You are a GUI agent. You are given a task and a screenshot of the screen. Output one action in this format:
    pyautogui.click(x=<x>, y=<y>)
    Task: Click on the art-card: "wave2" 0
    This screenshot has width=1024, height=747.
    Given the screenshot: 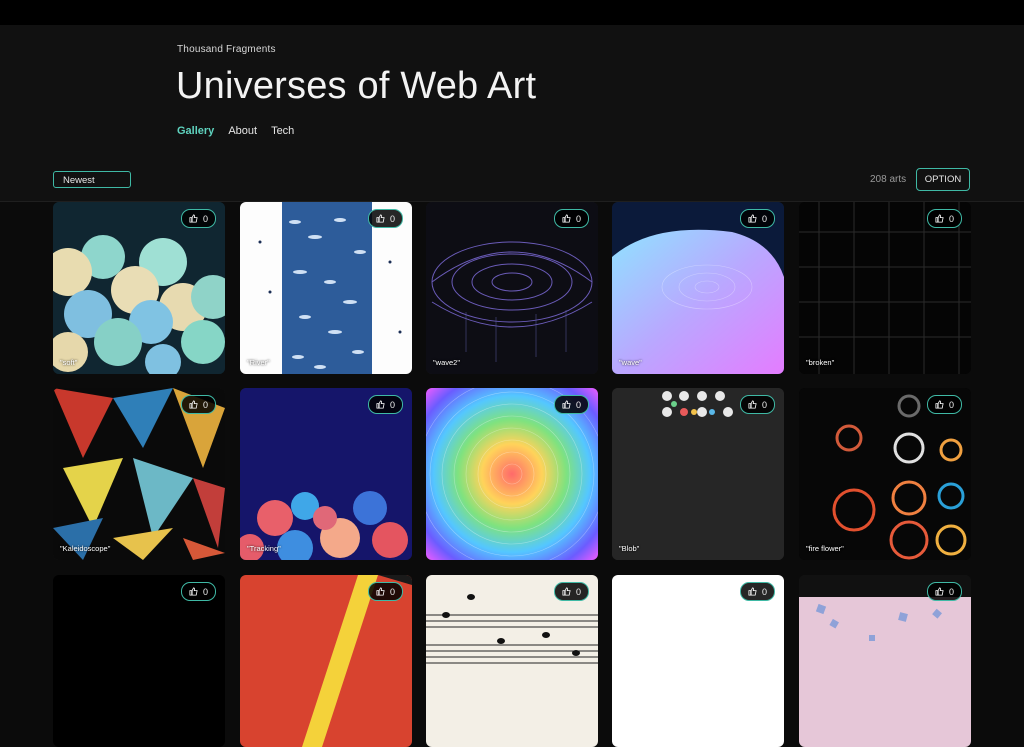 What is the action you would take?
    pyautogui.click(x=512, y=288)
    